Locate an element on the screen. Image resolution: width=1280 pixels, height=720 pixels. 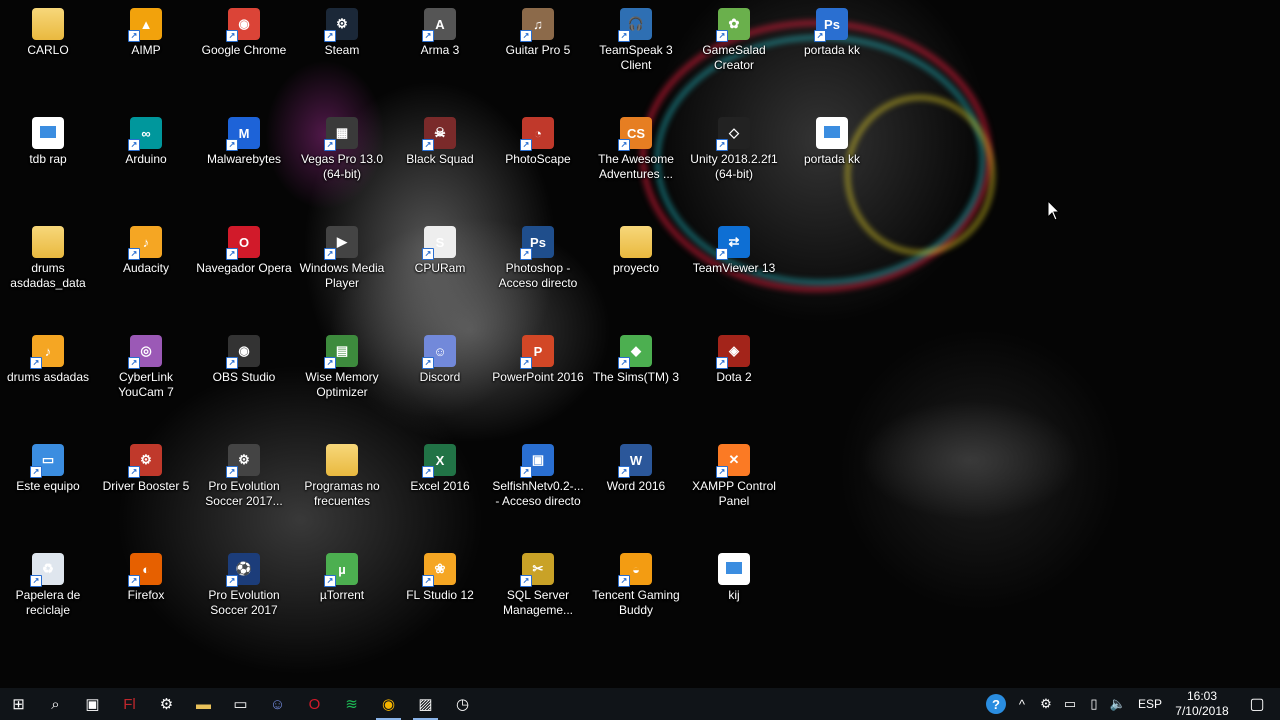
desktop-shortcut: ◎ ↗ CyberLink YouCam 7 is located at coordinates (146, 379).